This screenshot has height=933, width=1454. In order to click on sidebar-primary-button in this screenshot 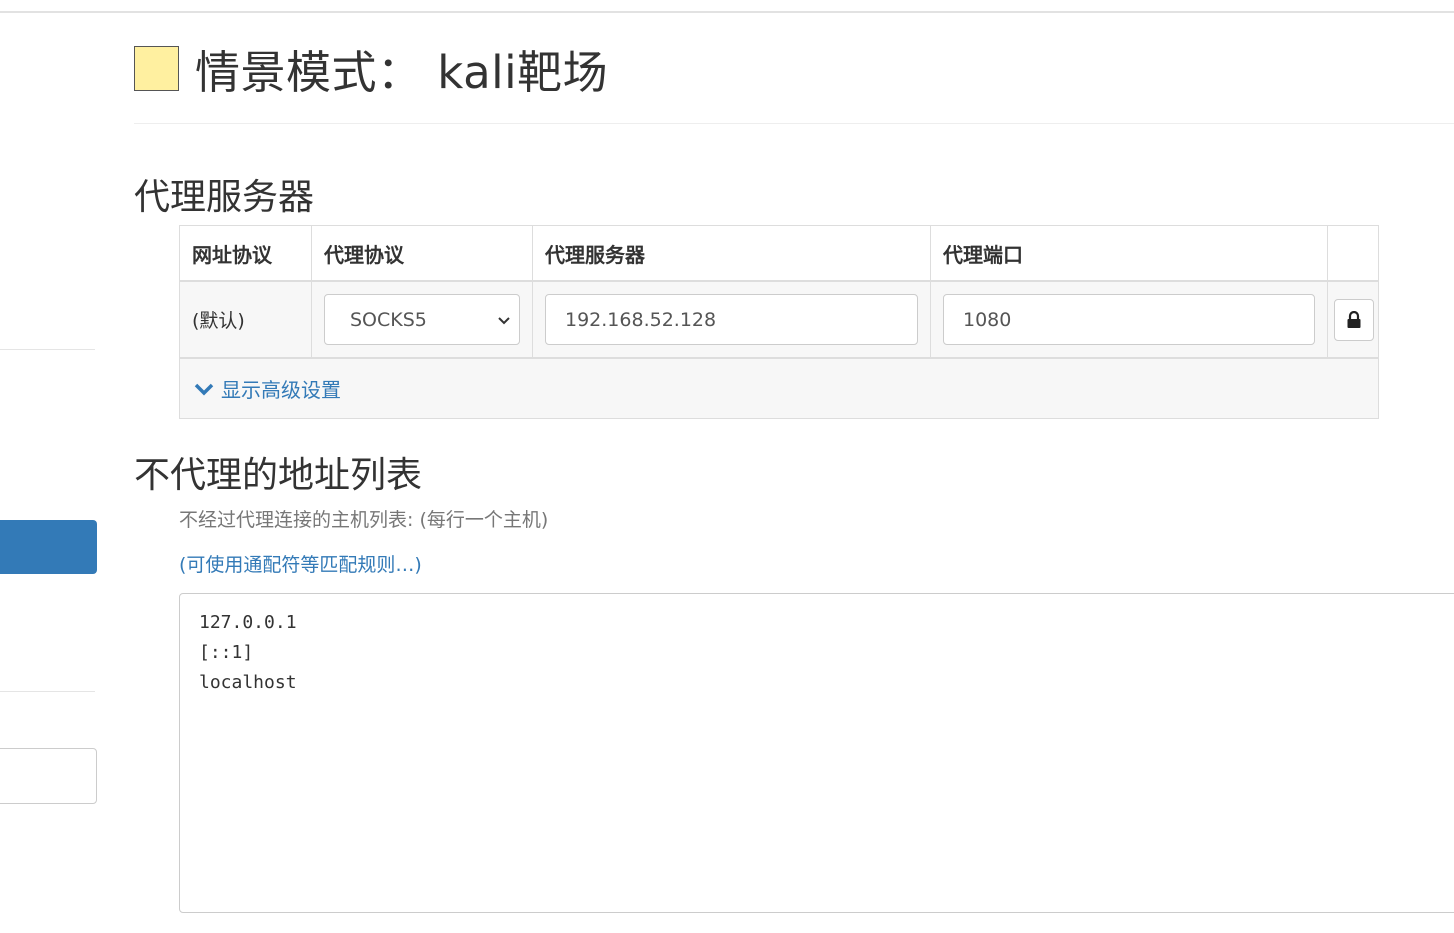, I will do `click(48, 547)`.